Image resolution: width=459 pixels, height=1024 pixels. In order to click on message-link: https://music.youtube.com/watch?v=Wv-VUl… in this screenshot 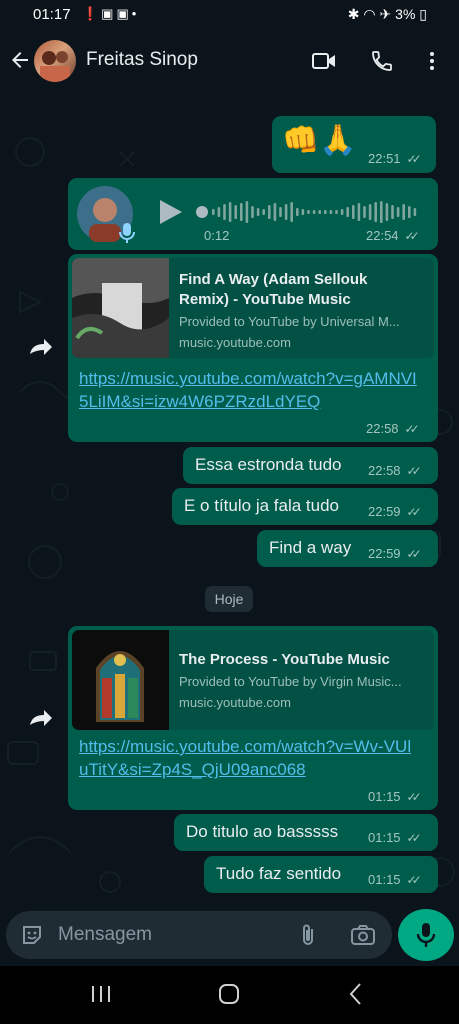, I will do `click(249, 758)`.